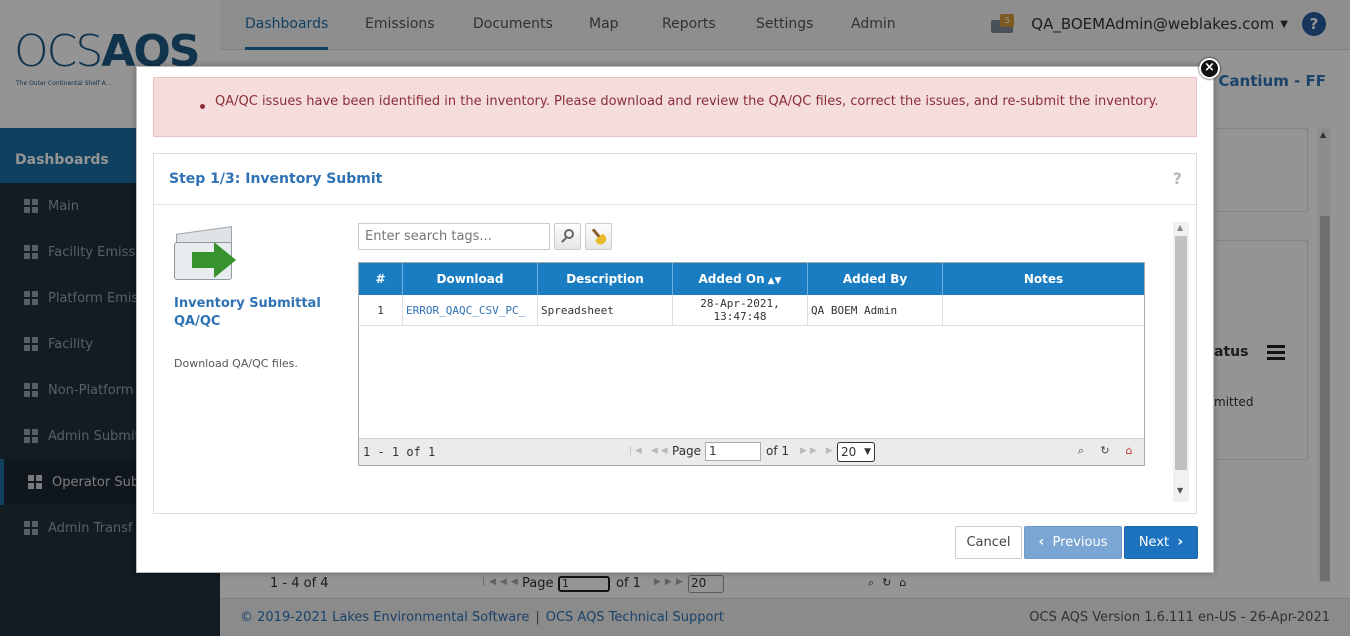 Image resolution: width=1350 pixels, height=636 pixels. I want to click on pager-page-input: 1, so click(733, 451).